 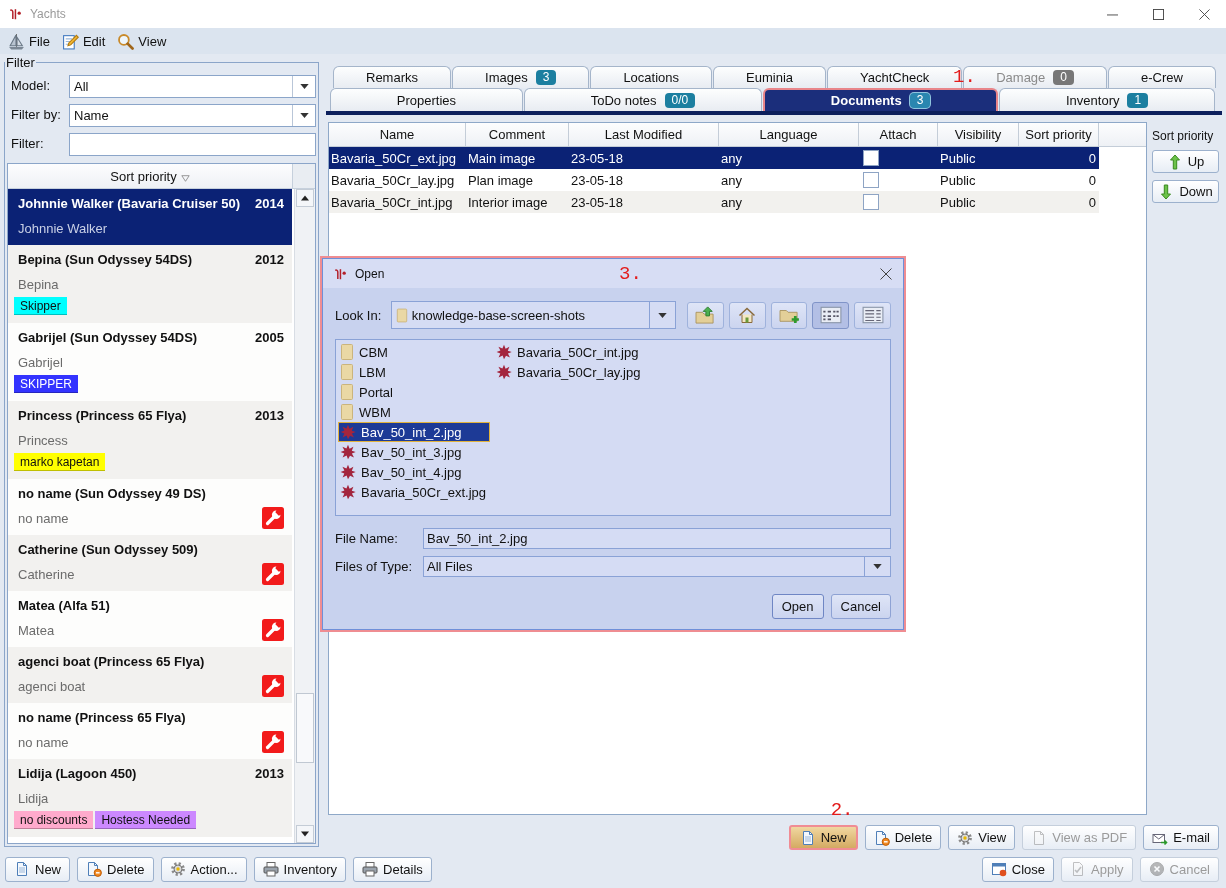 I want to click on yacht-subtitle: Gabrijel, so click(x=40, y=362).